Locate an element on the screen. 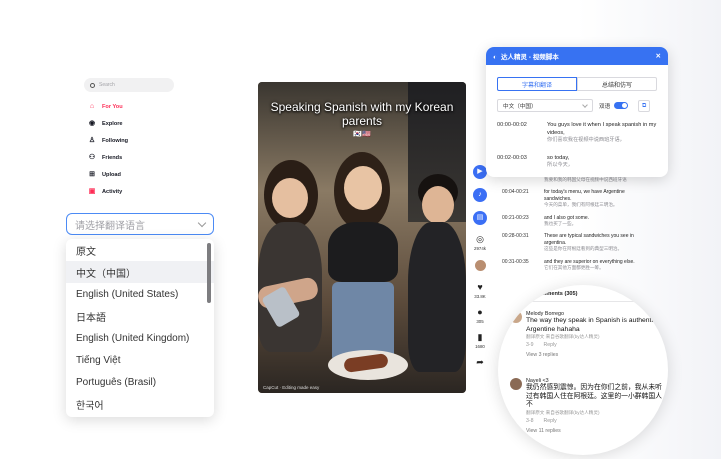 This screenshot has width=721, height=459. search-input: Search is located at coordinates (129, 85).